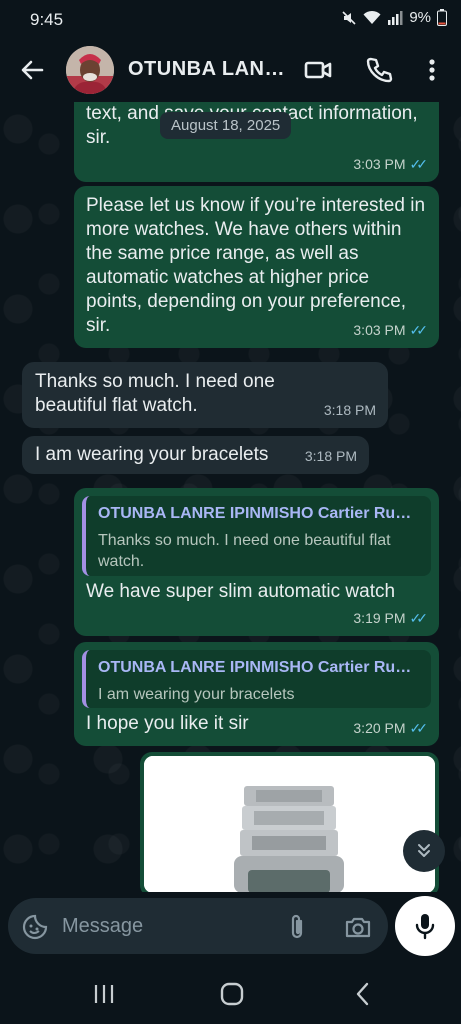 The image size is (461, 1024). Describe the element at coordinates (358, 927) in the screenshot. I see `camera-icon` at that location.